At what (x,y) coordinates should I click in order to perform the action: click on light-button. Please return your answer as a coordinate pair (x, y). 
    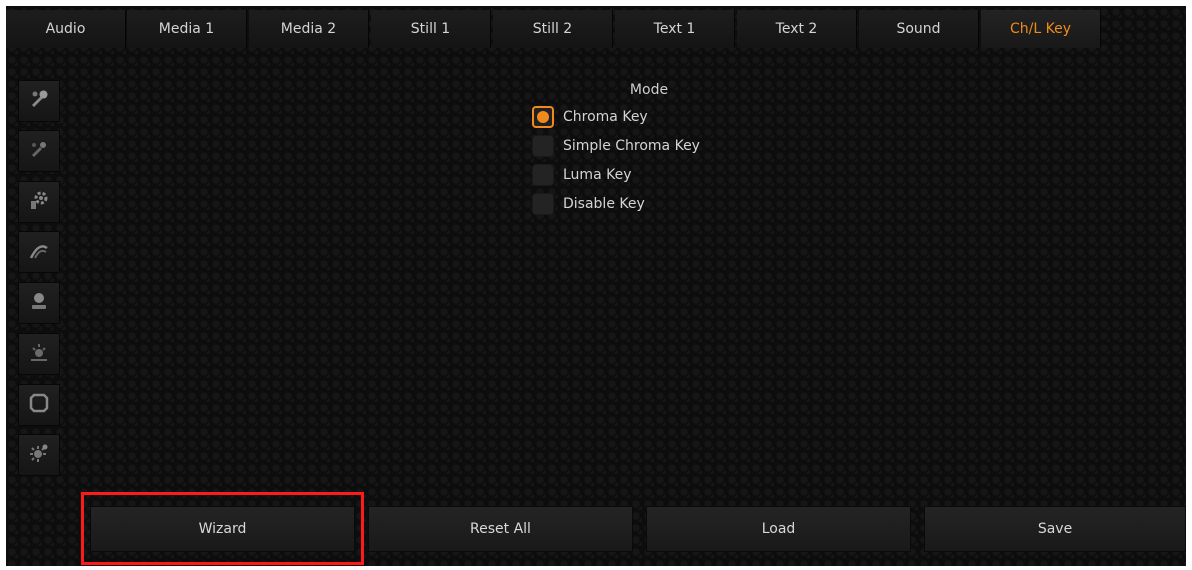
    Looking at the image, I should click on (39, 354).